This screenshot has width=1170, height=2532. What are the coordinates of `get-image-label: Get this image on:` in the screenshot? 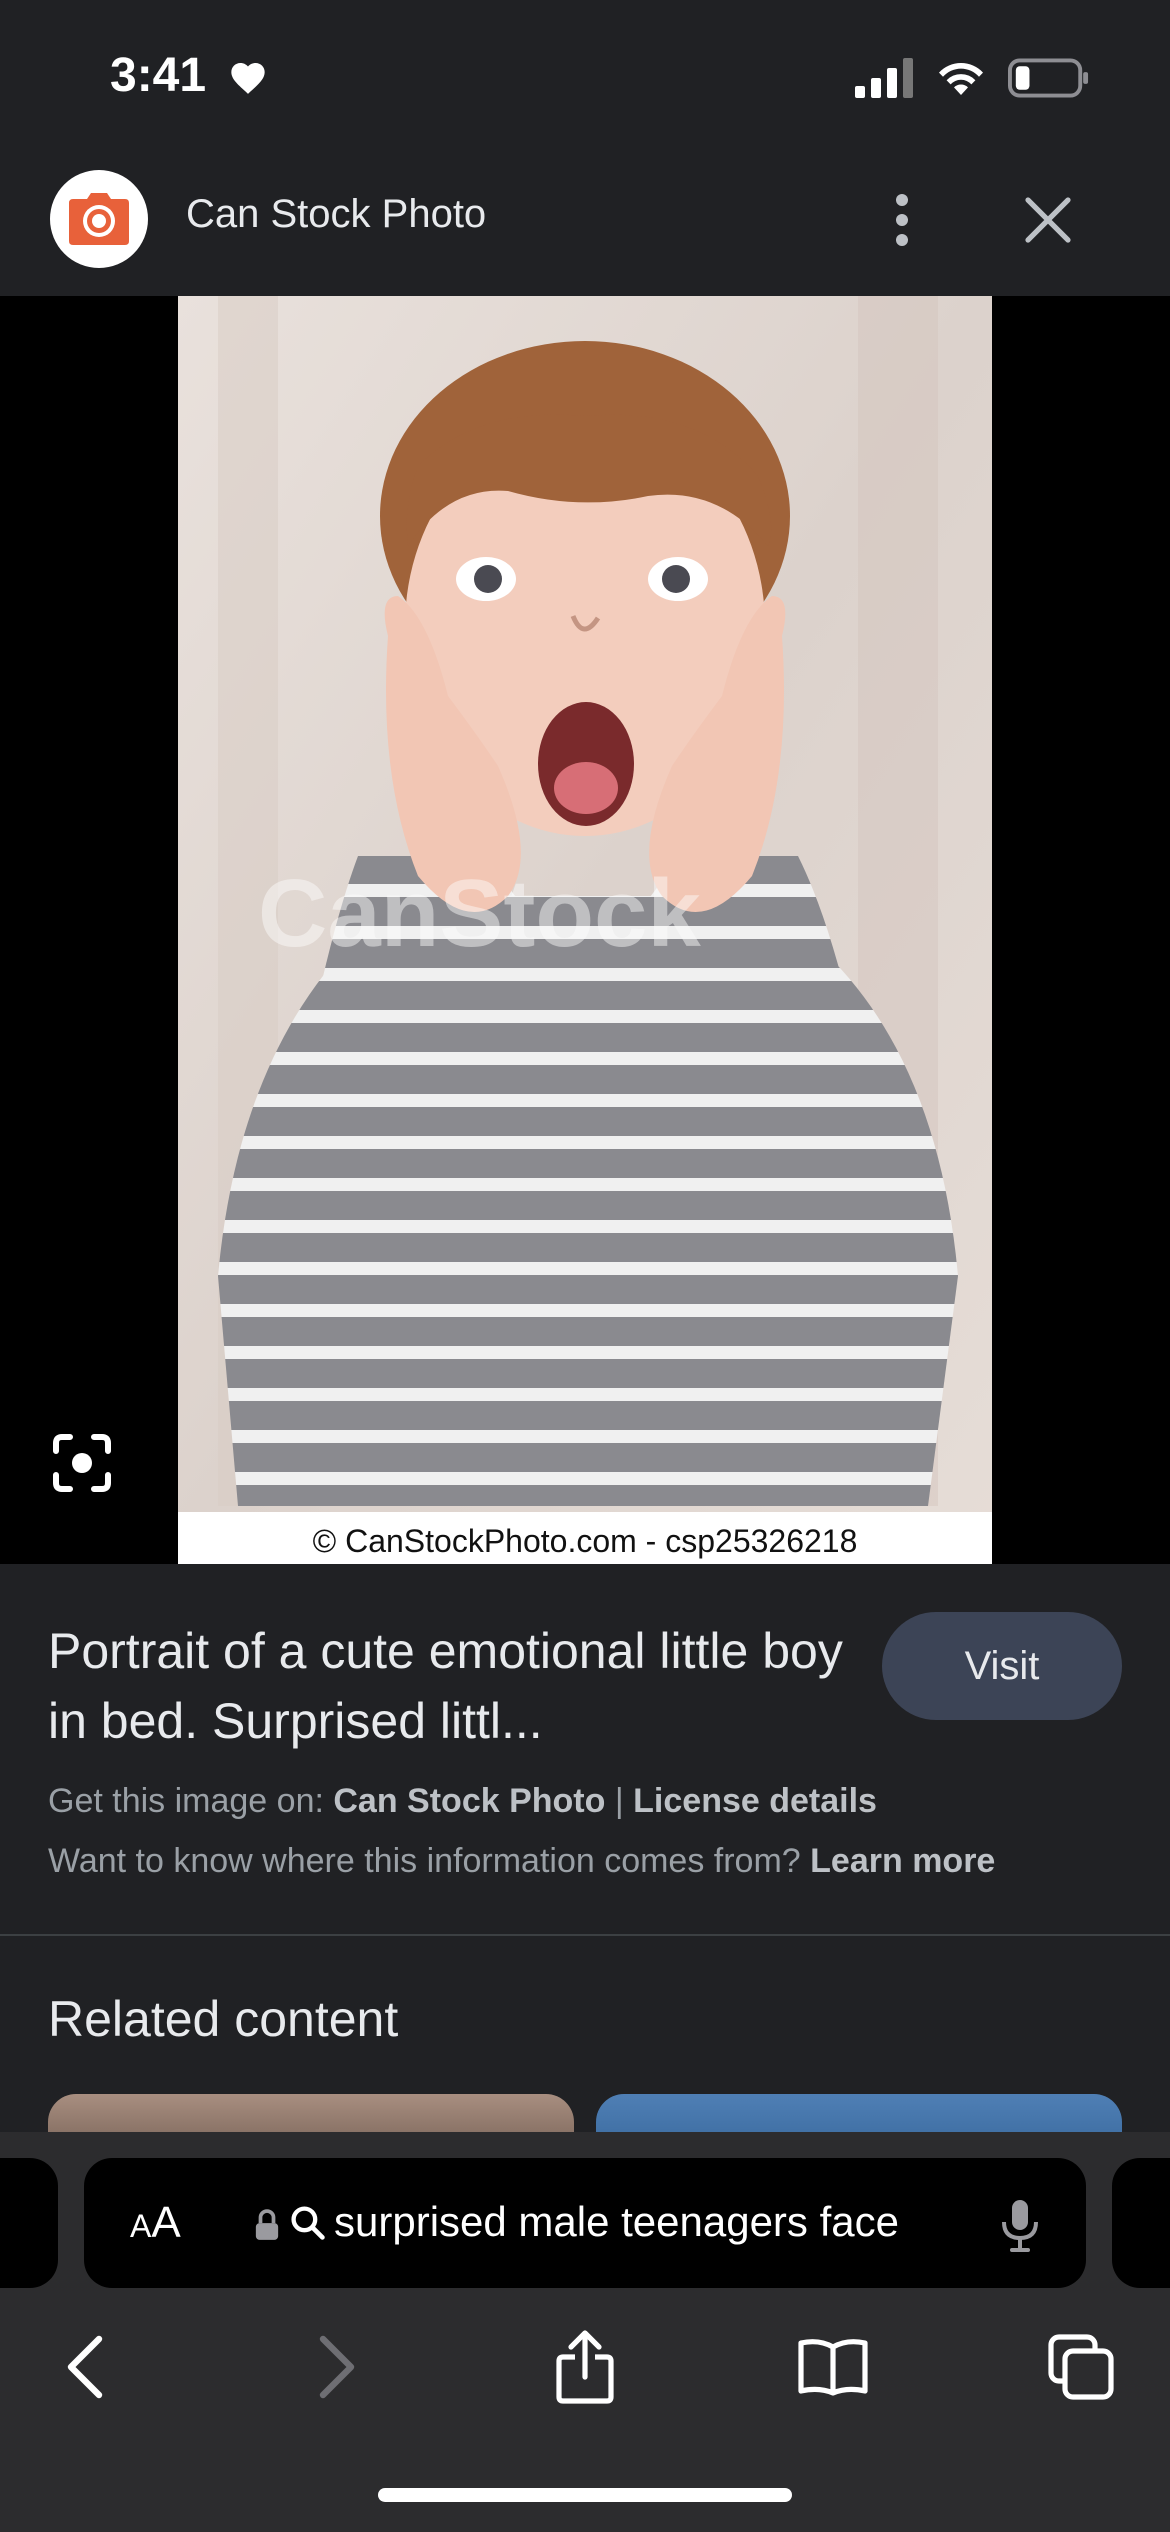 It's located at (186, 1801).